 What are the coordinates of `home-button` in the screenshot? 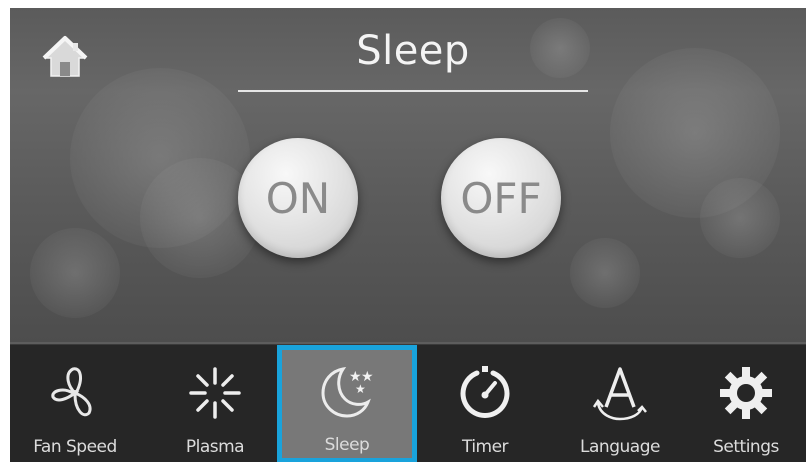 It's located at (65, 57).